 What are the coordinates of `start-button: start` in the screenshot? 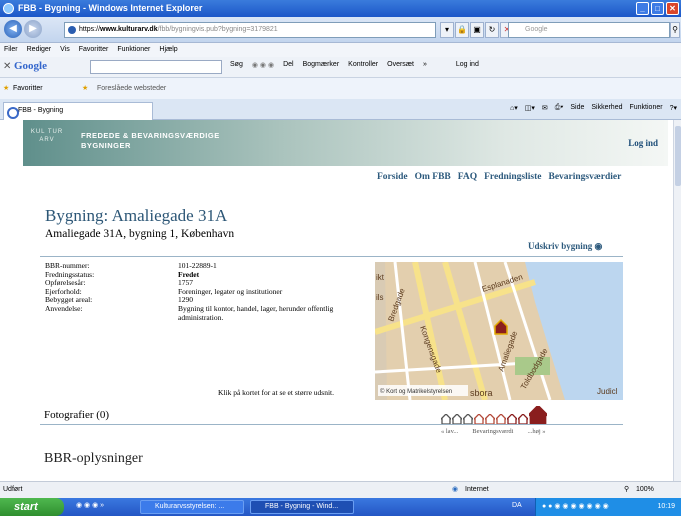 It's located at (32, 507).